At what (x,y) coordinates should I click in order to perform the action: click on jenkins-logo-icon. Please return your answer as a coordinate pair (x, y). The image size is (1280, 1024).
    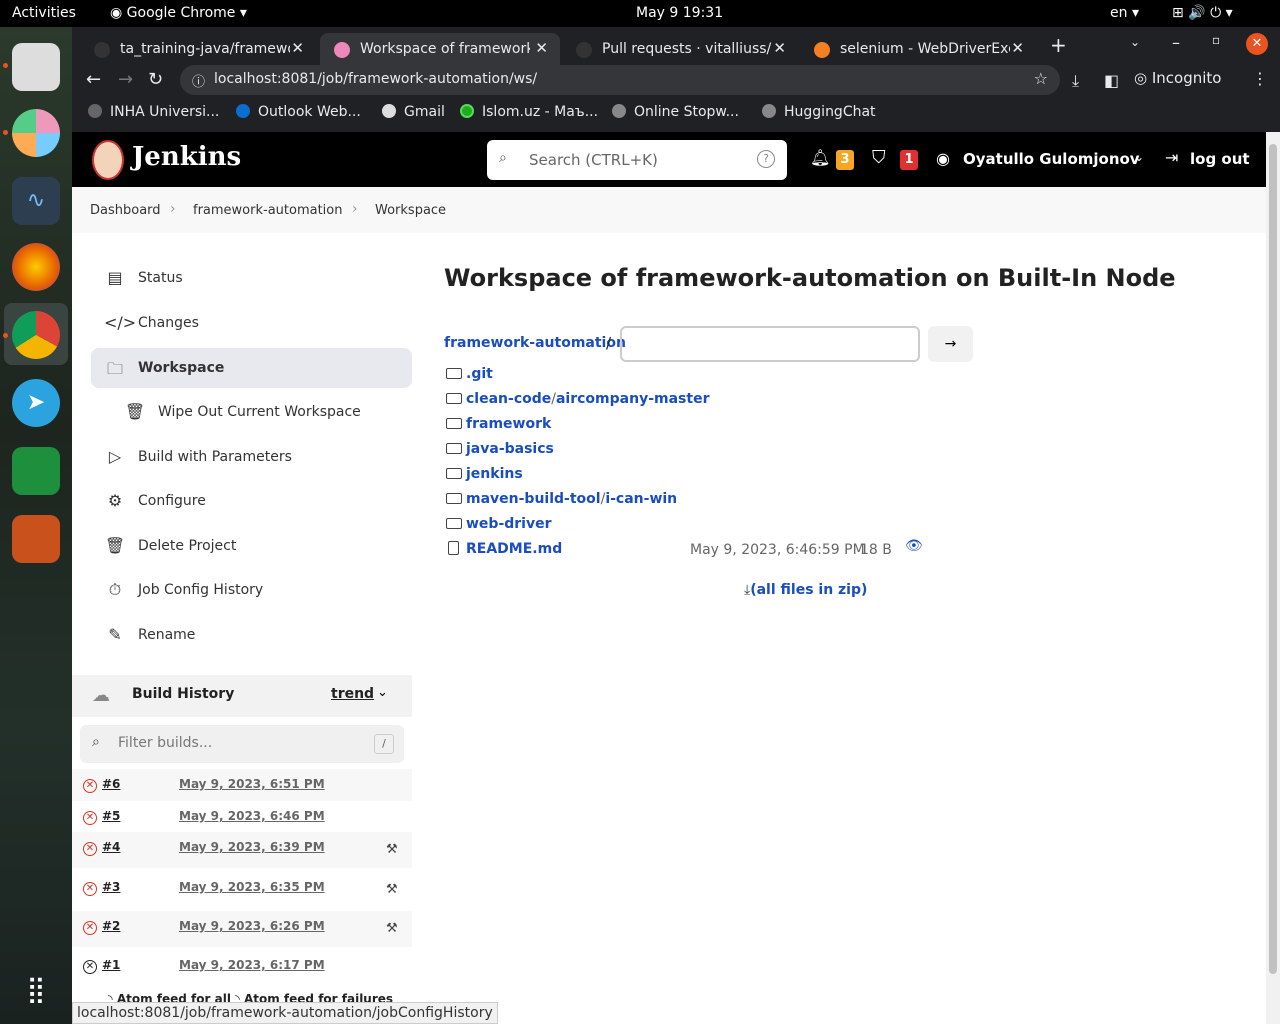
    Looking at the image, I should click on (108, 160).